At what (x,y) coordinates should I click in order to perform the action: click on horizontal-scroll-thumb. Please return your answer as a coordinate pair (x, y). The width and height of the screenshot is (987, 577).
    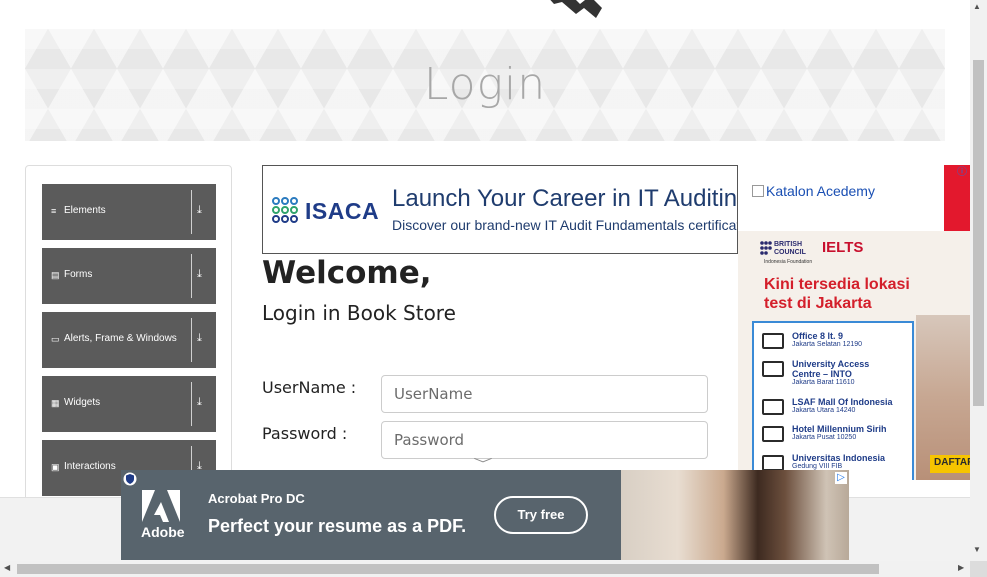
    Looking at the image, I should click on (448, 569).